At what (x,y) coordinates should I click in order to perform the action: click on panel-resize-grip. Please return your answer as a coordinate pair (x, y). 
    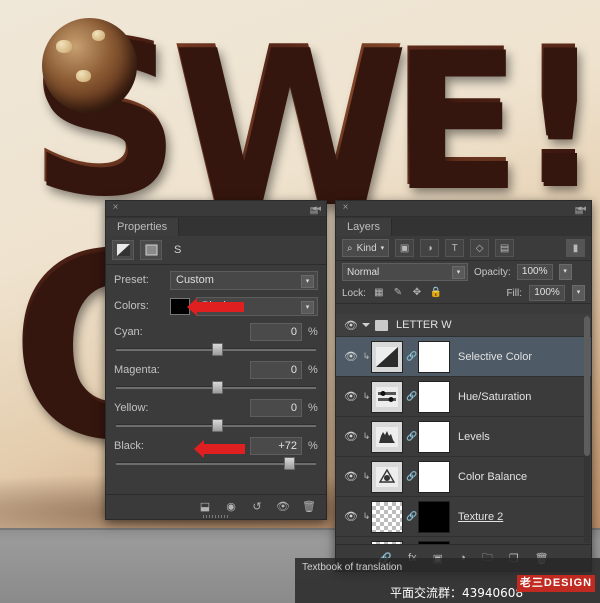
    Looking at the image, I should click on (216, 516).